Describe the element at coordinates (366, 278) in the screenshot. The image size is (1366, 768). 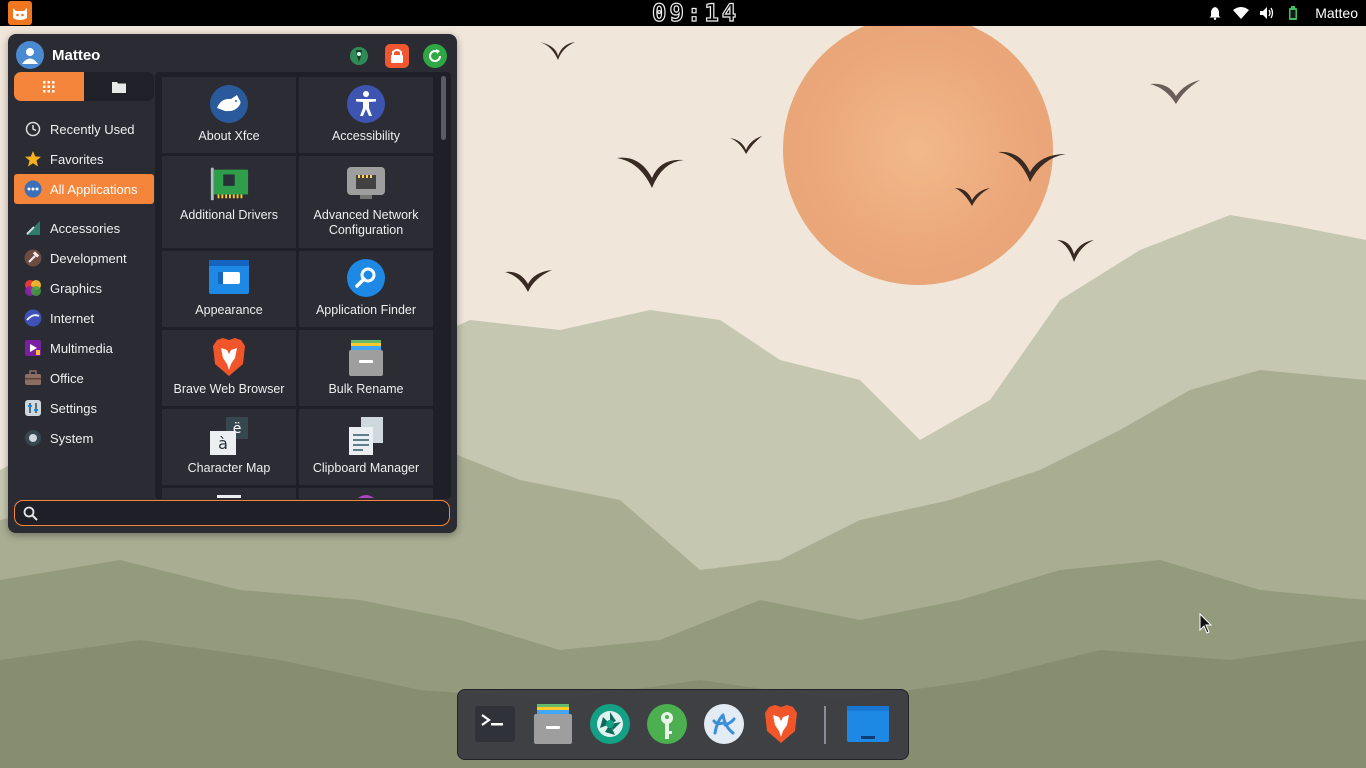
I see `app-finder-icon` at that location.